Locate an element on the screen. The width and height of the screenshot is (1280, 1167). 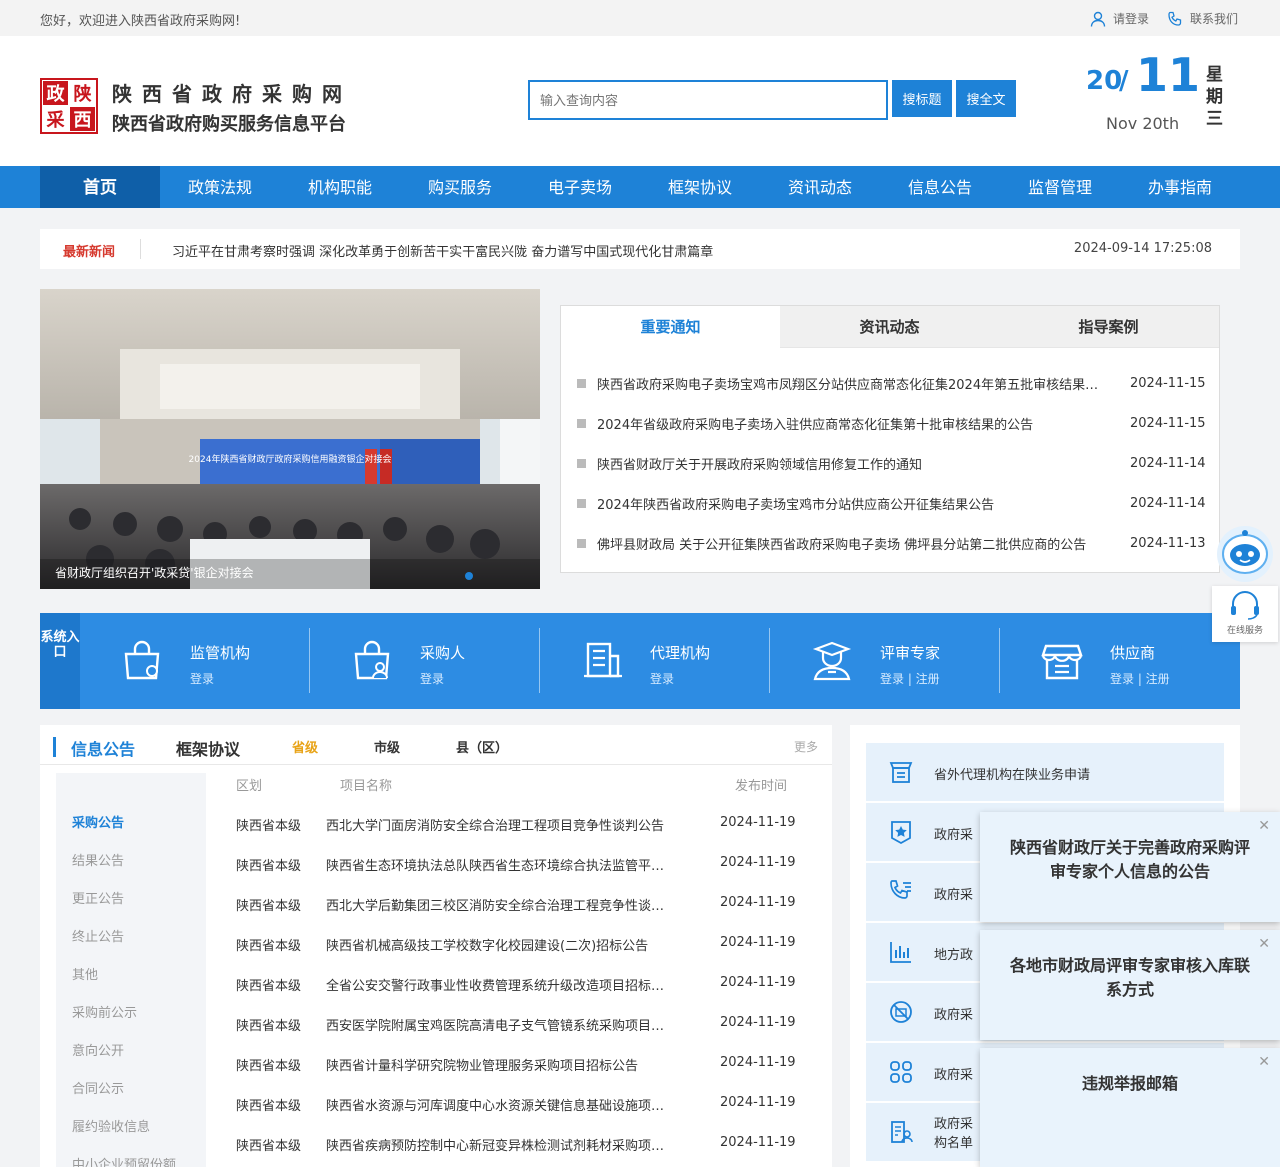
filter-city: 市级 is located at coordinates (387, 746).